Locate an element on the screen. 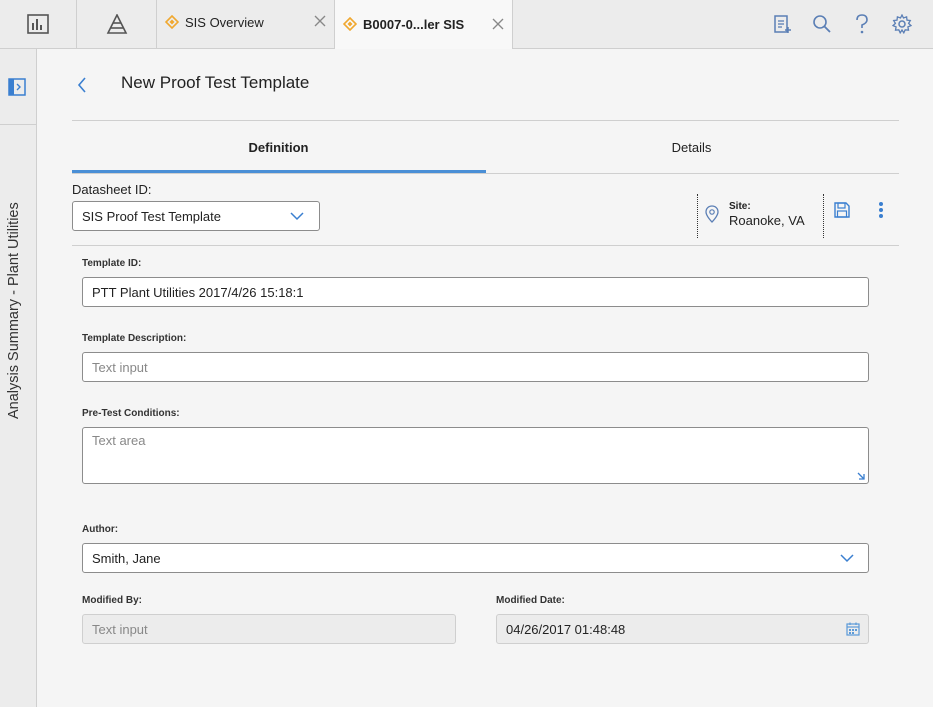  help-icon is located at coordinates (862, 24).